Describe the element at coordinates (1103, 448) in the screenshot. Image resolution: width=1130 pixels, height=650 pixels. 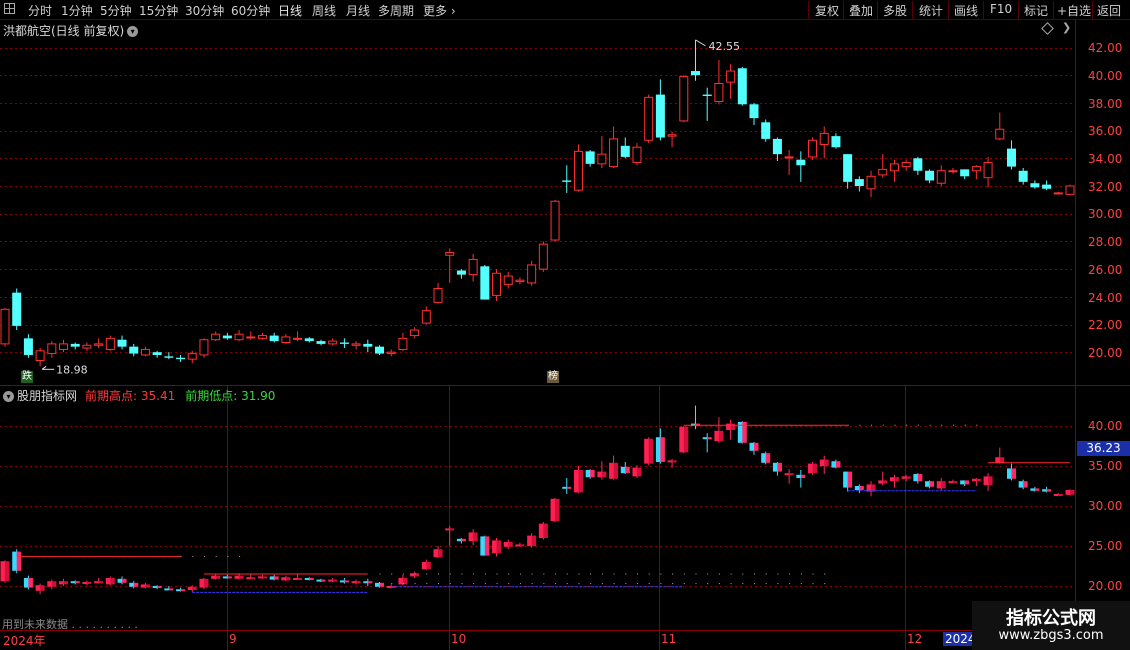
I see `current-value-label: 36.23` at that location.